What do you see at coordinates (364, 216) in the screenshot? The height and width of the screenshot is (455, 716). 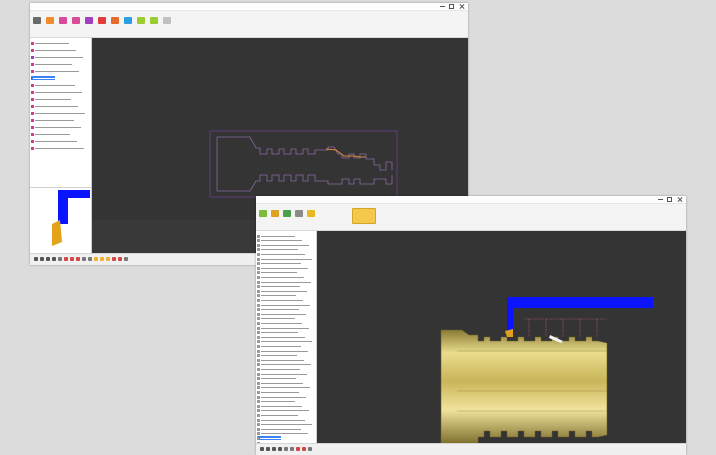 I see `run-simulation-button` at bounding box center [364, 216].